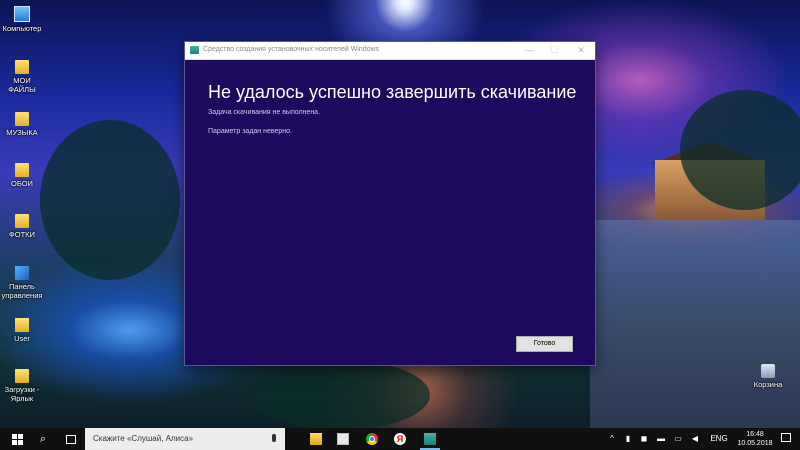  I want to click on error-message: Параметр задан неверно., so click(250, 131).